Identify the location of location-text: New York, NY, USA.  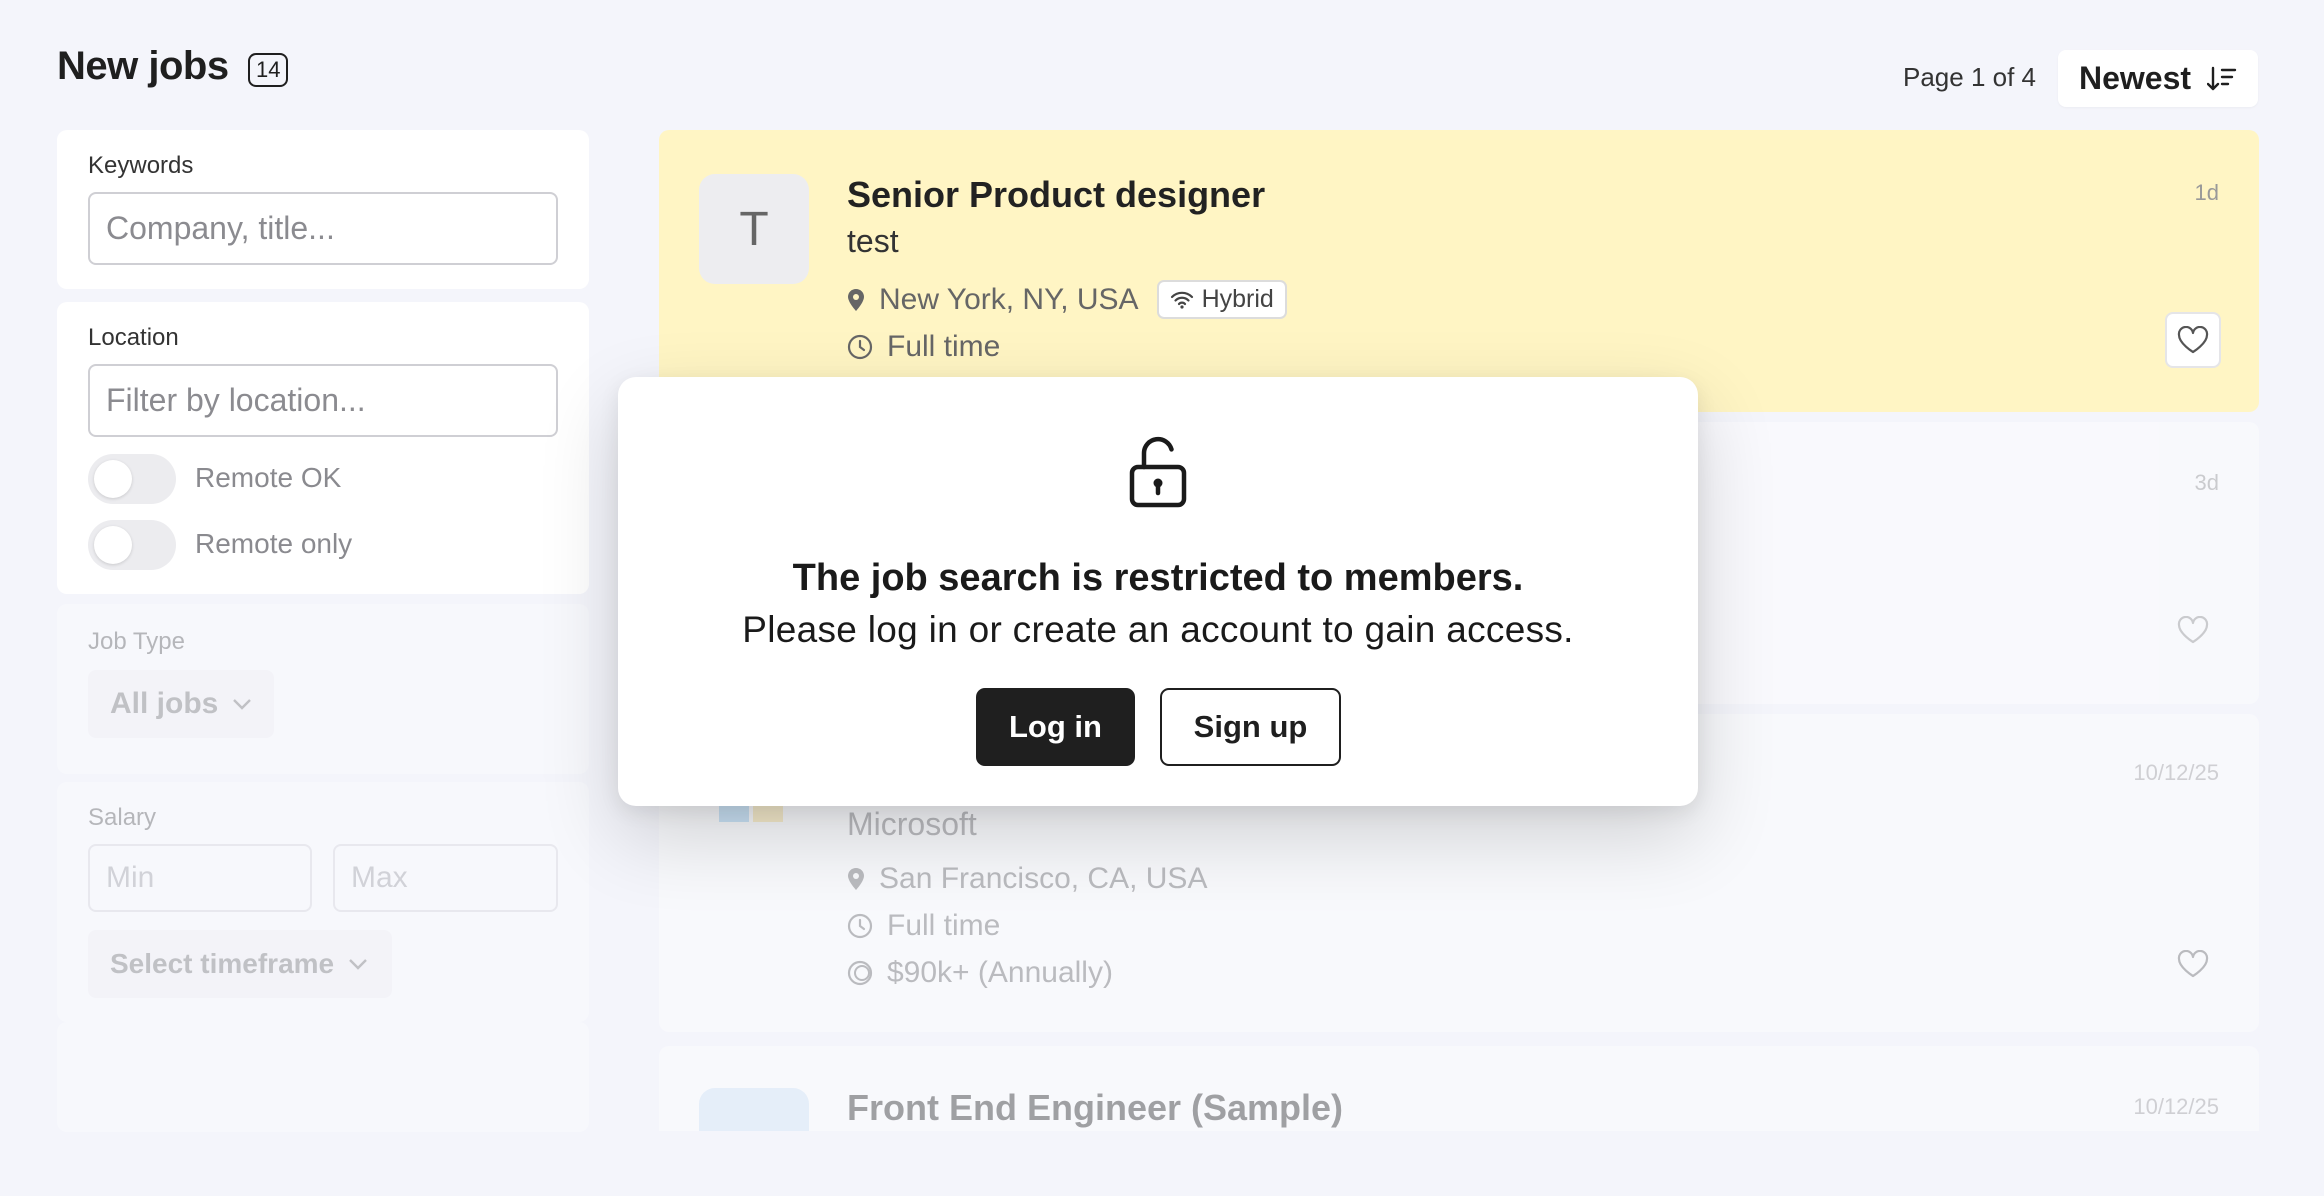
(1009, 299).